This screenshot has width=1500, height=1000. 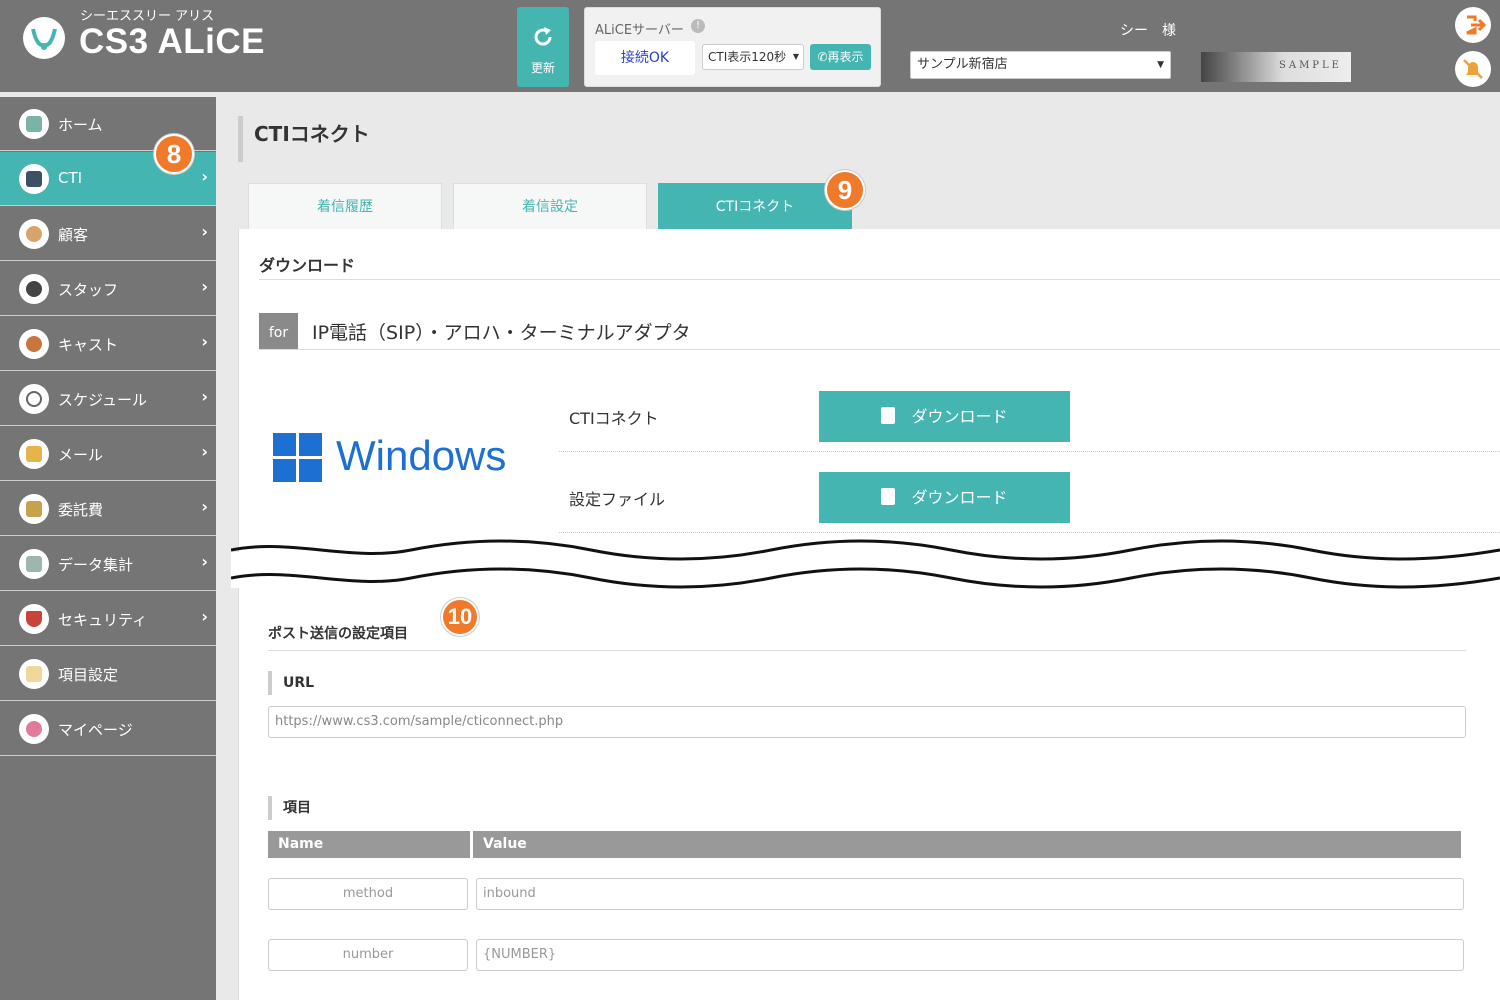 What do you see at coordinates (543, 47) in the screenshot?
I see `refresh-button: 更新` at bounding box center [543, 47].